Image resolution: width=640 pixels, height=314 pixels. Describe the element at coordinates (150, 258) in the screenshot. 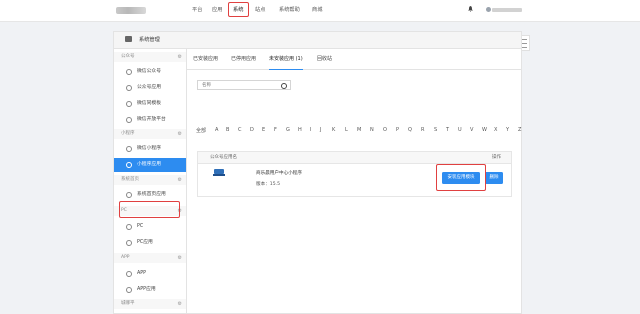

I see `sidebar-section: APP ⚙` at that location.